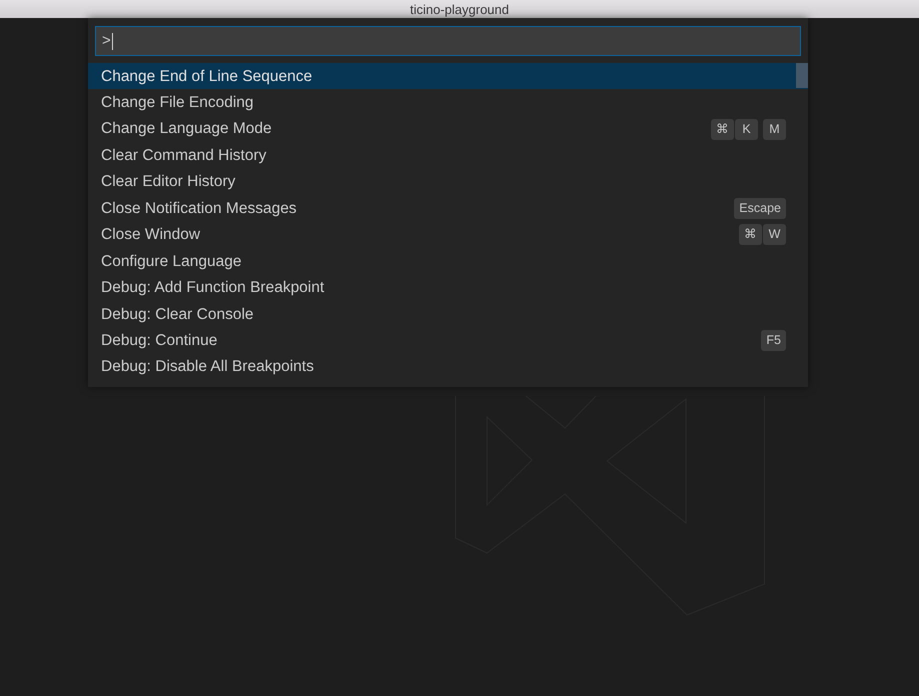 This screenshot has height=696, width=919. What do you see at coordinates (448, 41) in the screenshot?
I see `command-input: >` at bounding box center [448, 41].